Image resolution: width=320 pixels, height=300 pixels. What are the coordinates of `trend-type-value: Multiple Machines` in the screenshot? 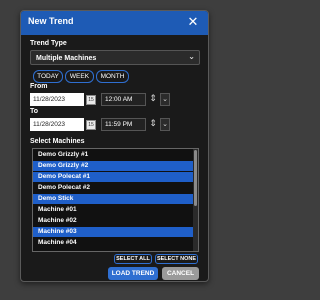 It's located at (66, 58).